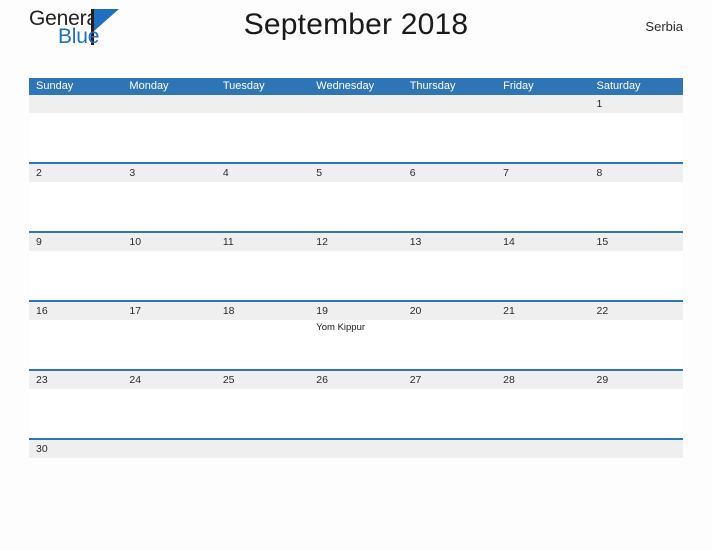 This screenshot has width=712, height=550. What do you see at coordinates (262, 380) in the screenshot?
I see `calendar-day-number: 25` at bounding box center [262, 380].